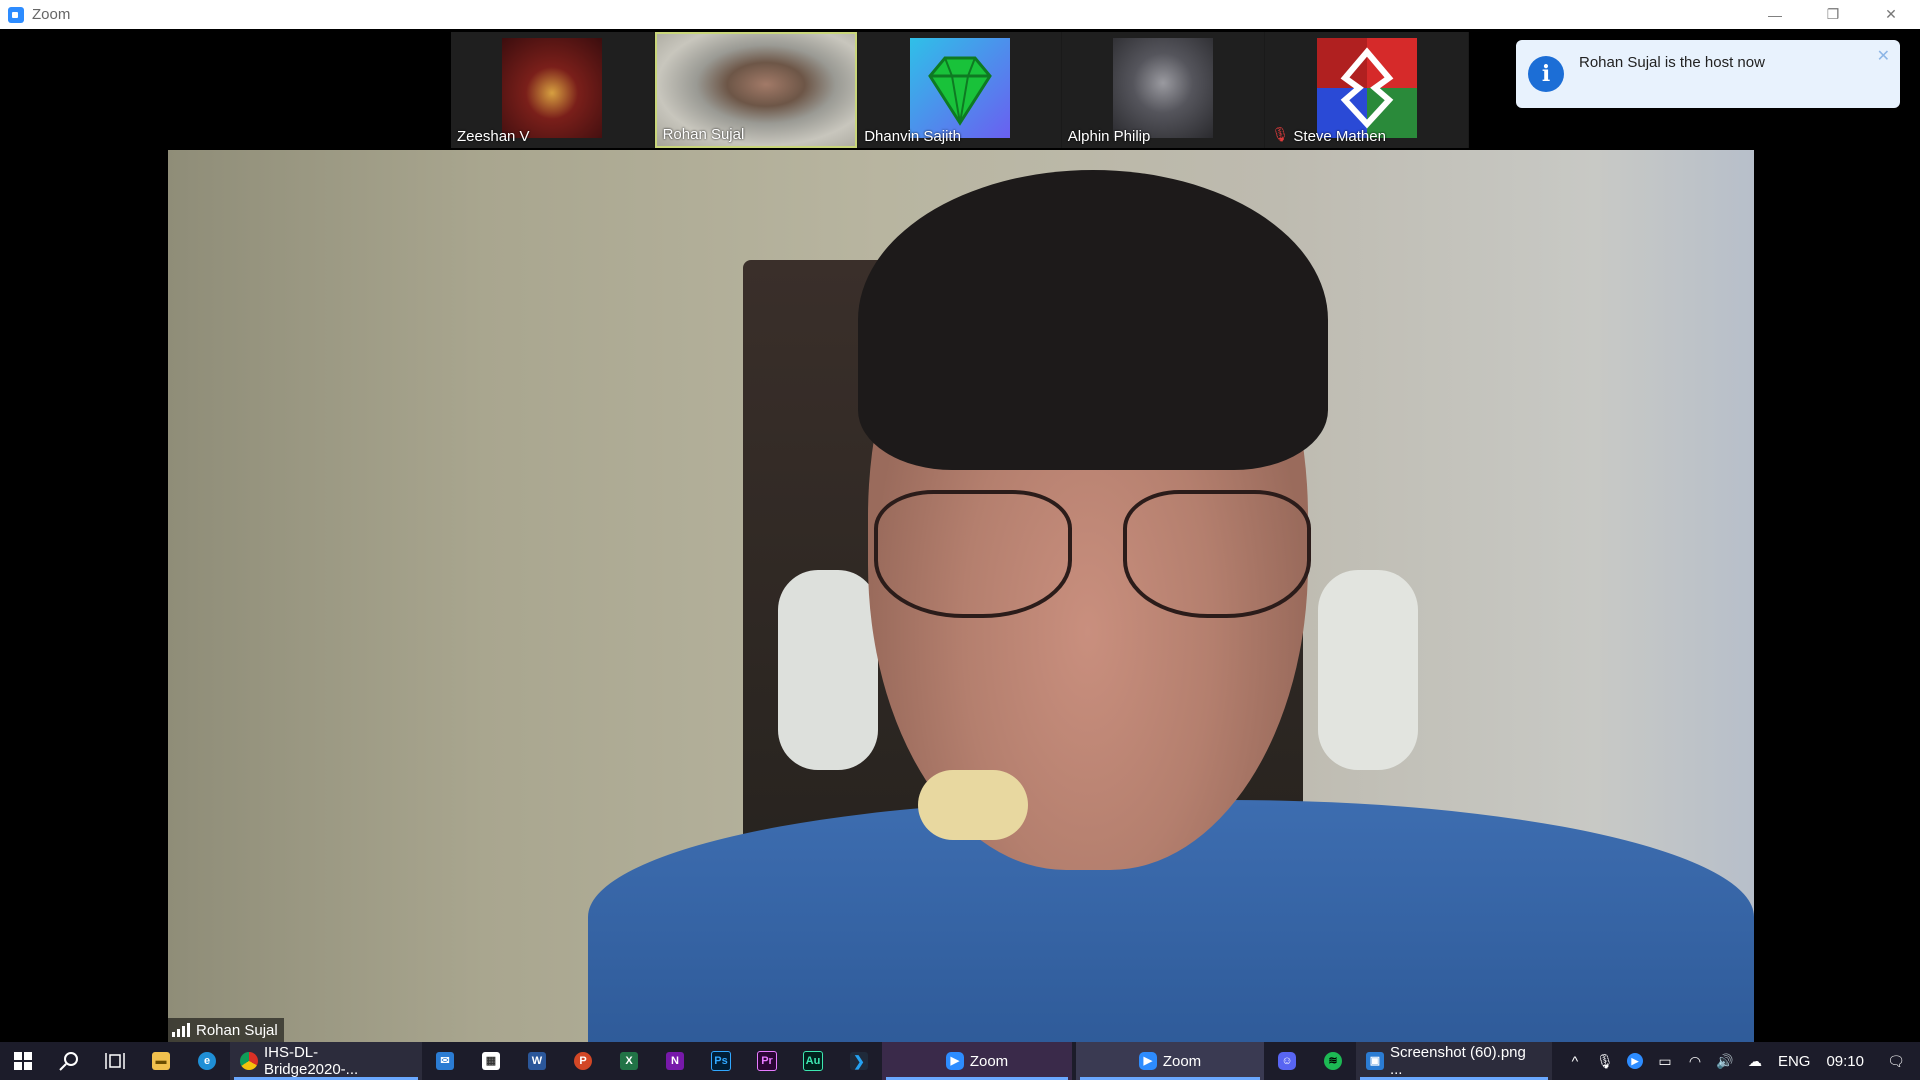  I want to click on minimize-button: —, so click(1775, 14).